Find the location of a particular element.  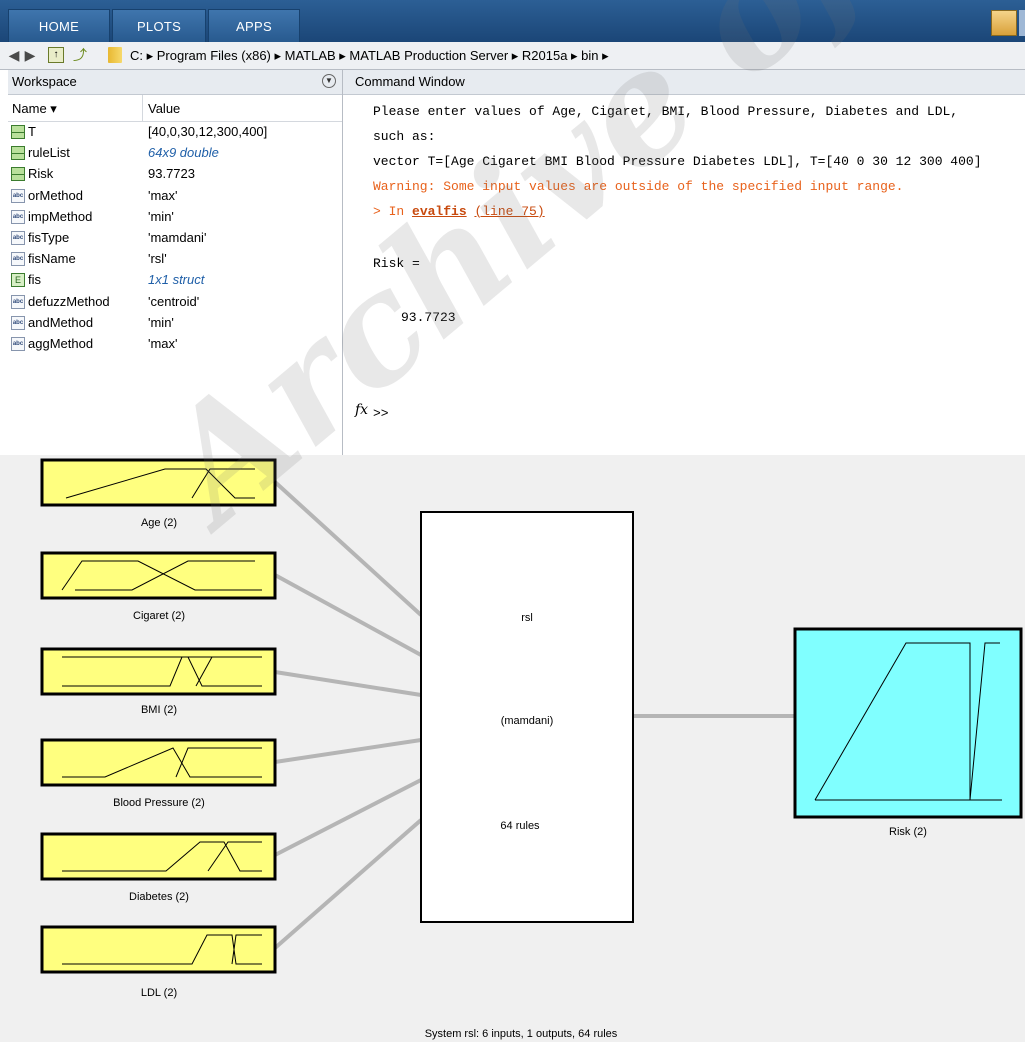

evalfis-link: evalfis is located at coordinates (439, 211).